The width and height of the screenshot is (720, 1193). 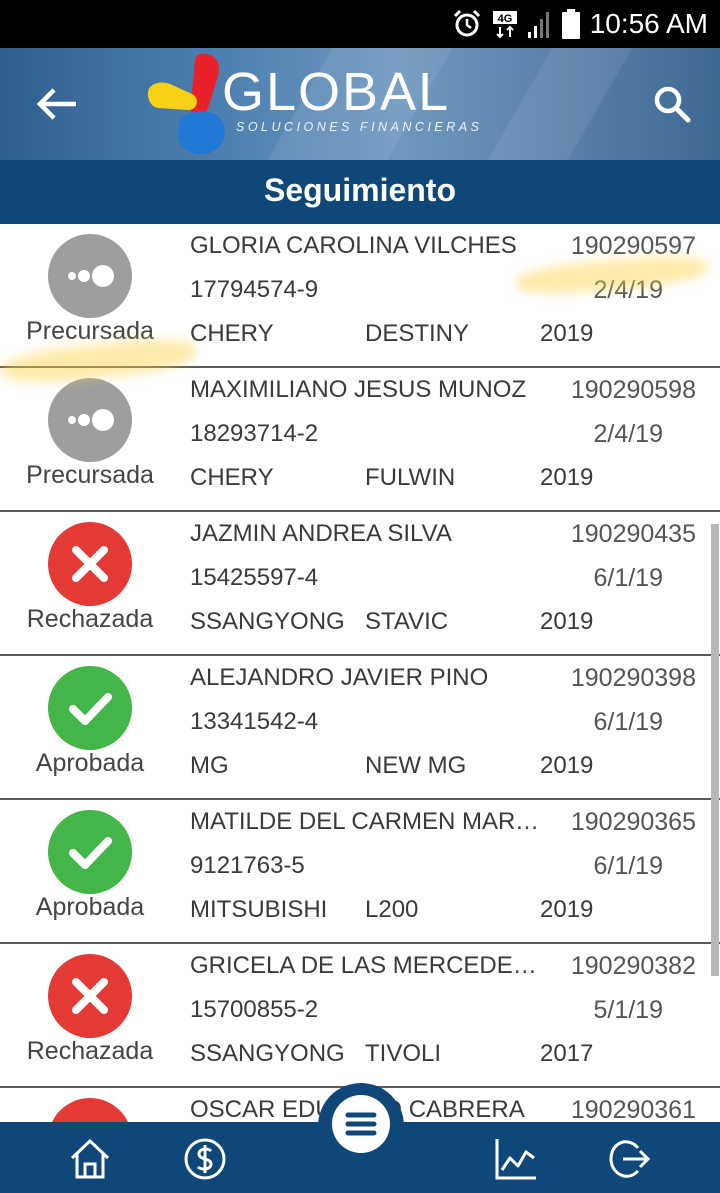 I want to click on status-icons: 4G, so click(x=516, y=24).